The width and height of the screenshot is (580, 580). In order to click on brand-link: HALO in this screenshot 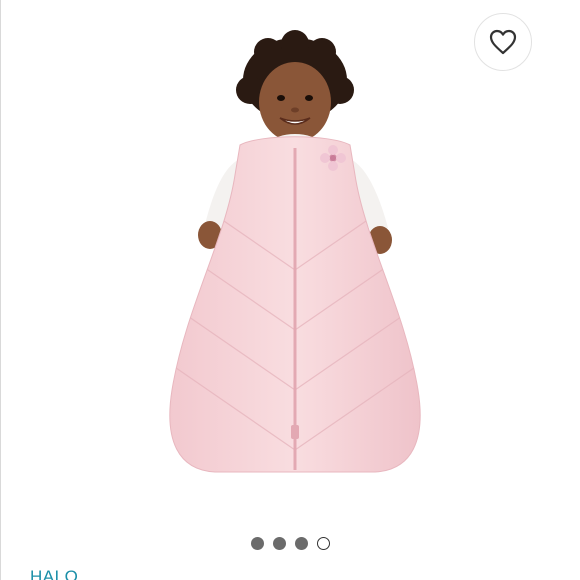, I will do `click(54, 573)`.